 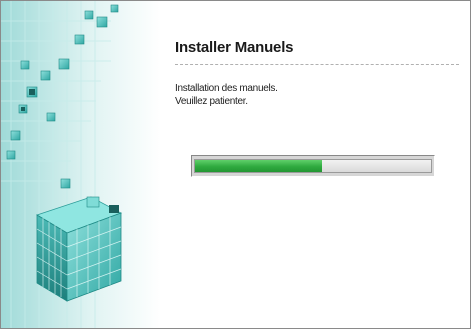 I want to click on progress-bar, so click(x=313, y=166).